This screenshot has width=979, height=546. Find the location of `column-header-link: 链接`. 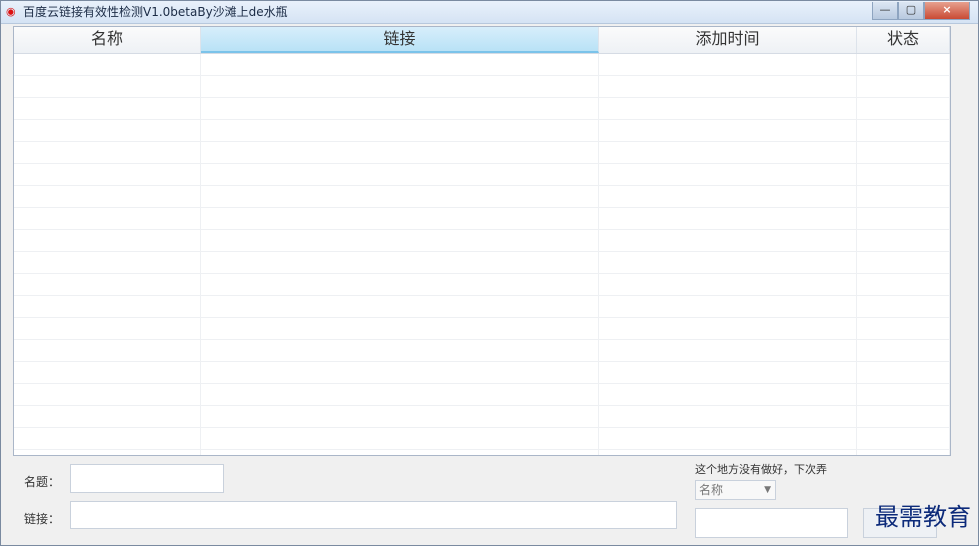

column-header-link: 链接 is located at coordinates (400, 40).